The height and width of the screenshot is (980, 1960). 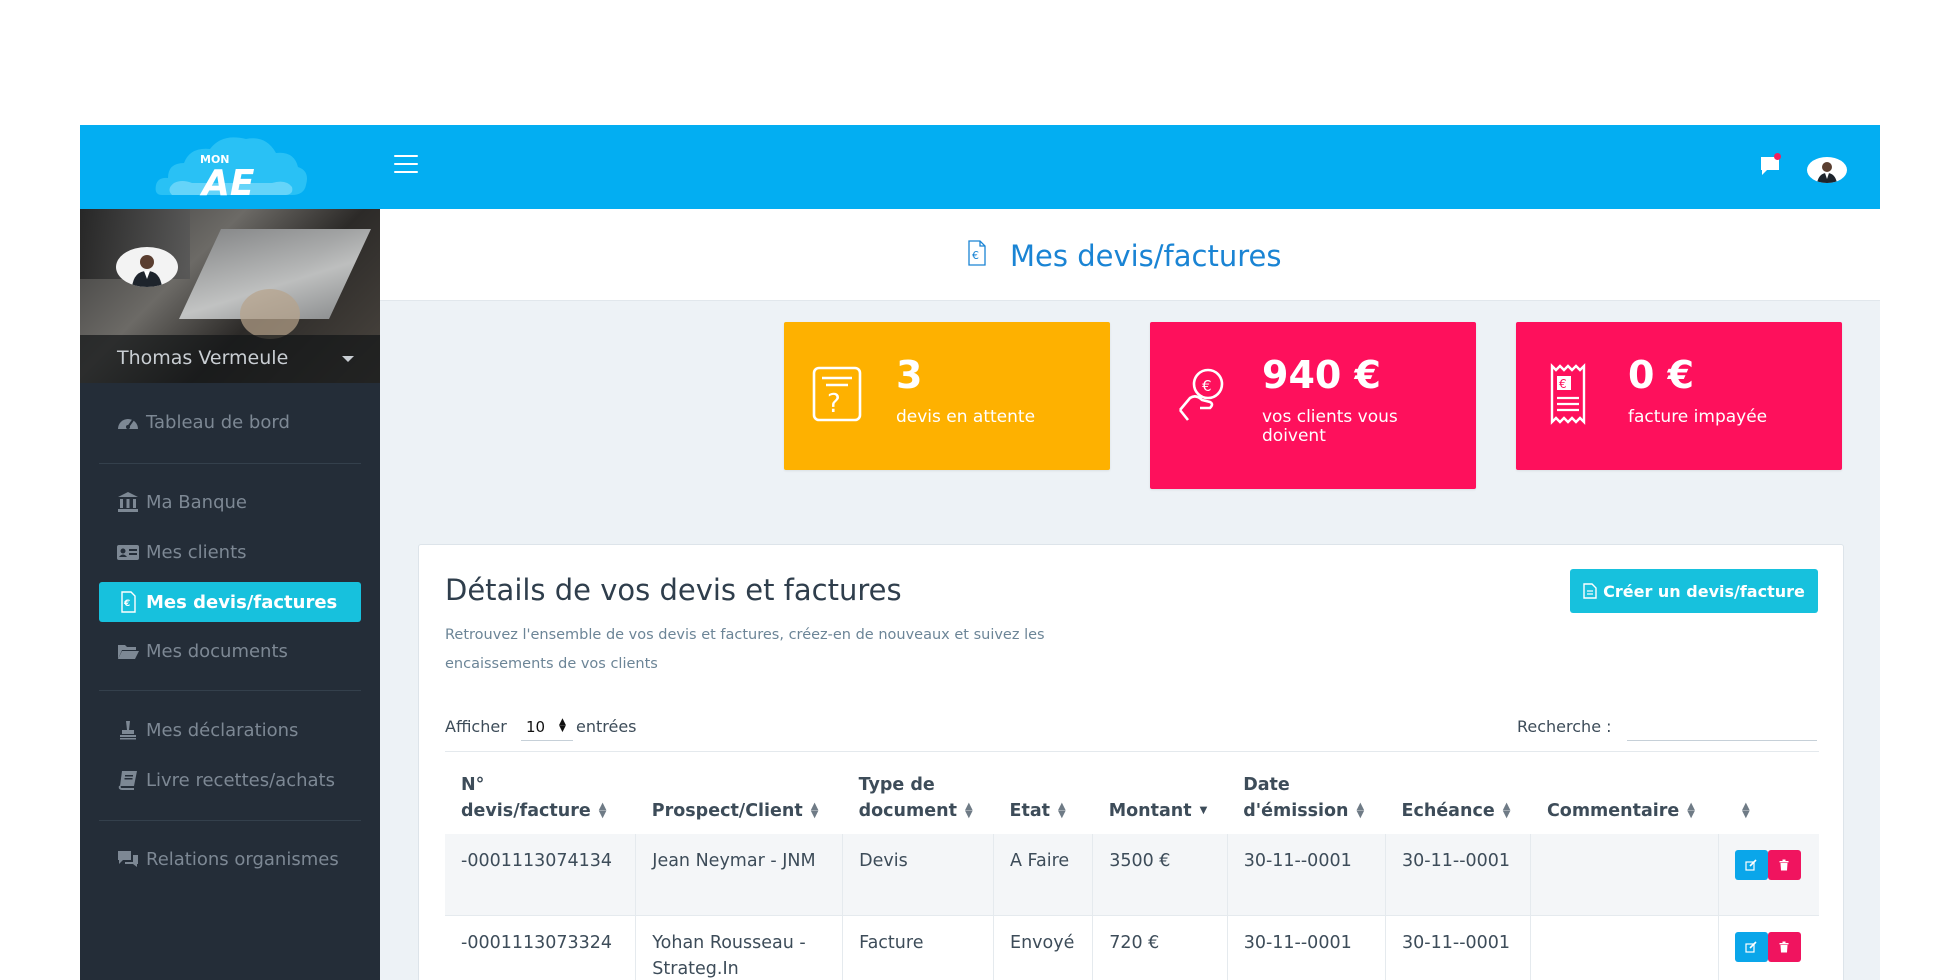 I want to click on column-header-etat: Etat ▲ ▼, so click(x=1043, y=792).